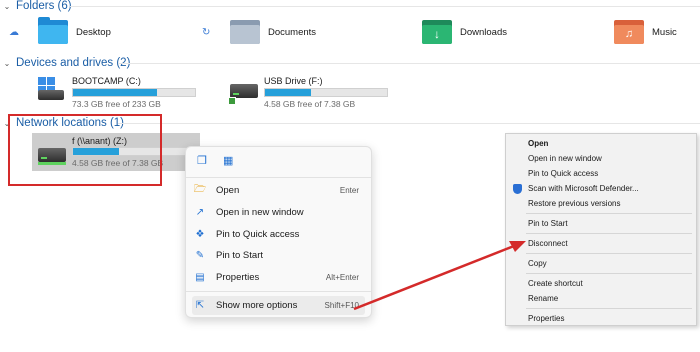  I want to click on annotation-arrow, so click(439, 276).